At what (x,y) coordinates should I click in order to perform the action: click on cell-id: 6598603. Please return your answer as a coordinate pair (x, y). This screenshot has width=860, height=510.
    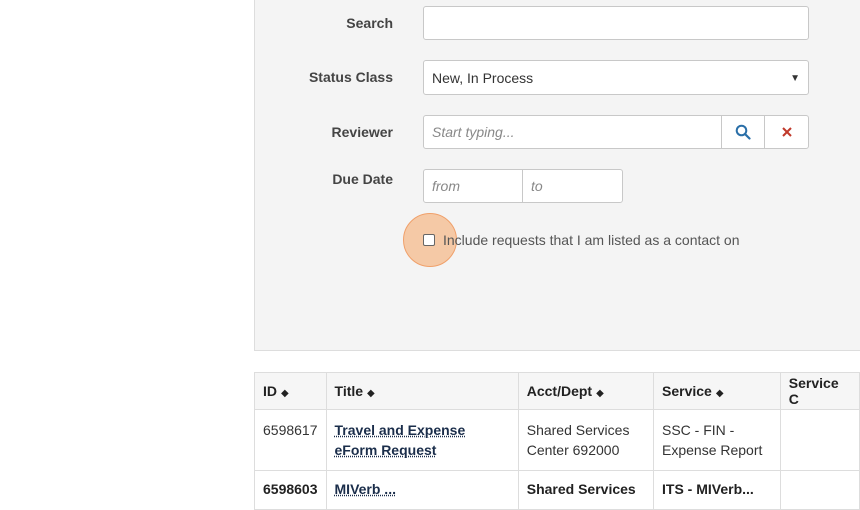
    Looking at the image, I should click on (290, 490).